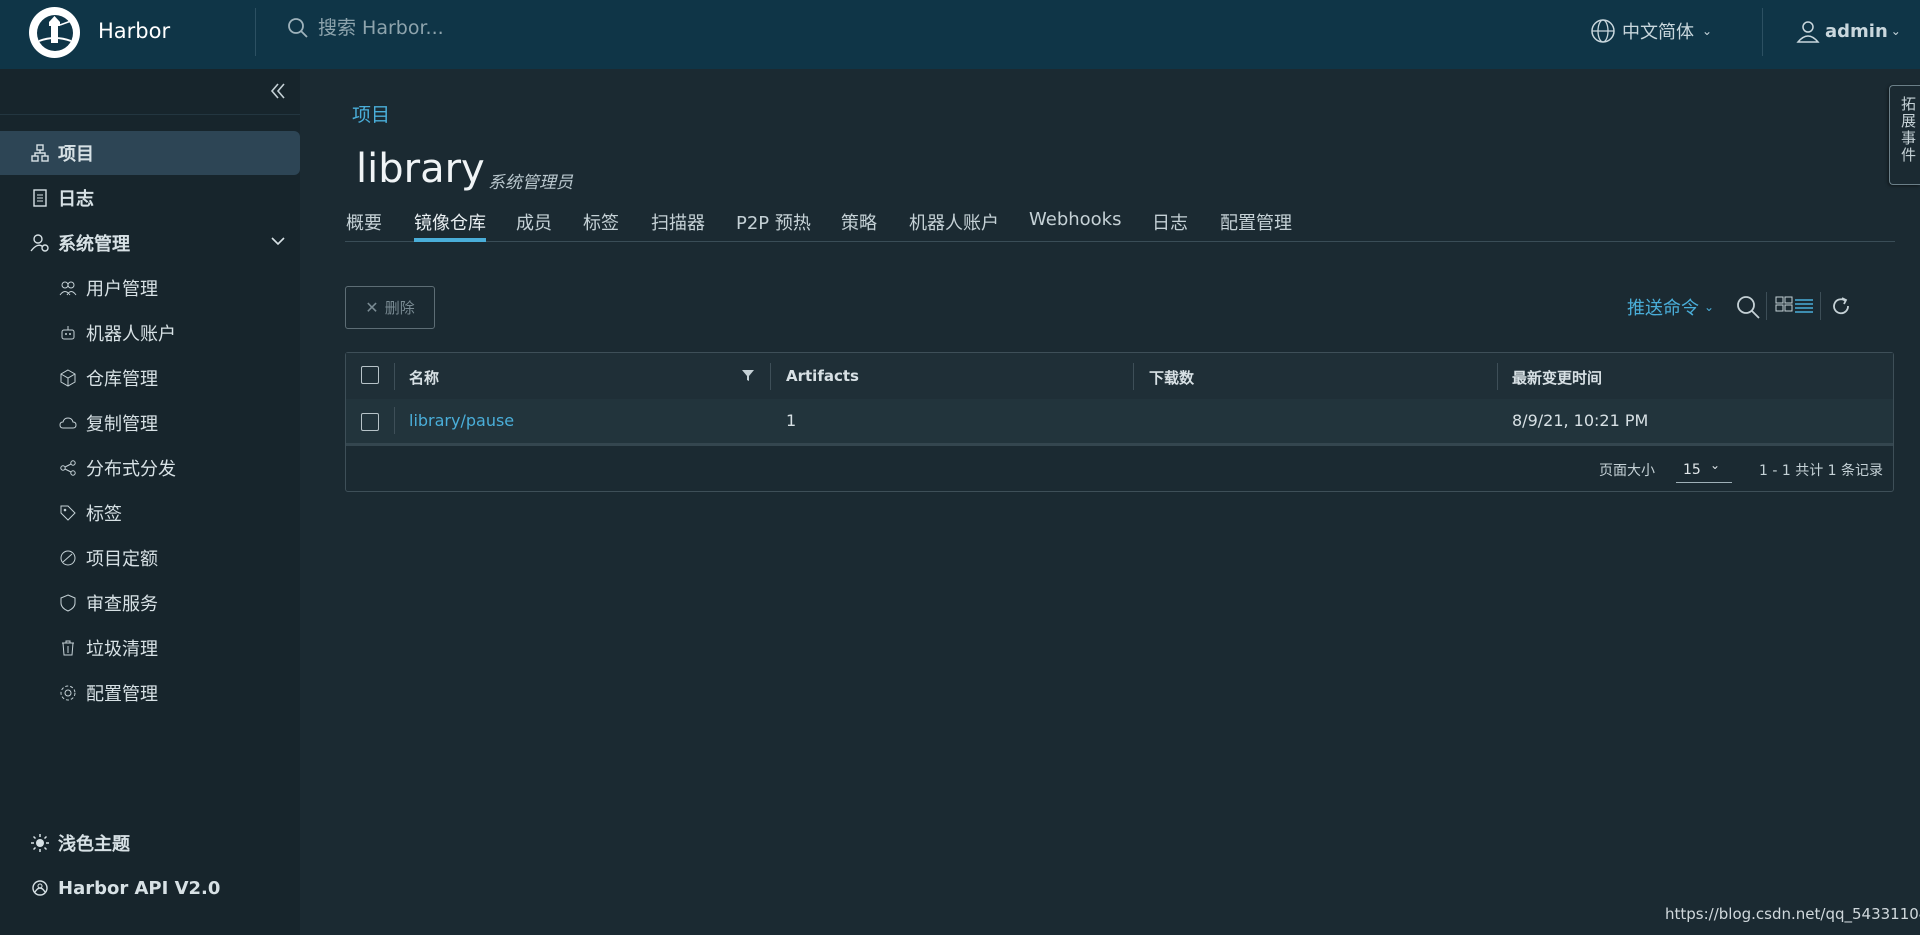 Image resolution: width=1920 pixels, height=935 pixels. Describe the element at coordinates (68, 423) in the screenshot. I see `replication-icon` at that location.